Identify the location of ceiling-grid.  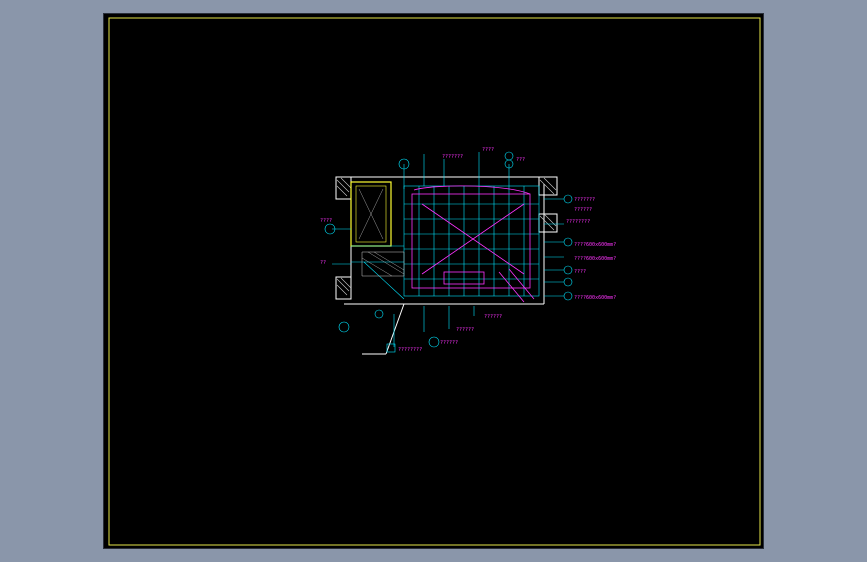
(445, 242).